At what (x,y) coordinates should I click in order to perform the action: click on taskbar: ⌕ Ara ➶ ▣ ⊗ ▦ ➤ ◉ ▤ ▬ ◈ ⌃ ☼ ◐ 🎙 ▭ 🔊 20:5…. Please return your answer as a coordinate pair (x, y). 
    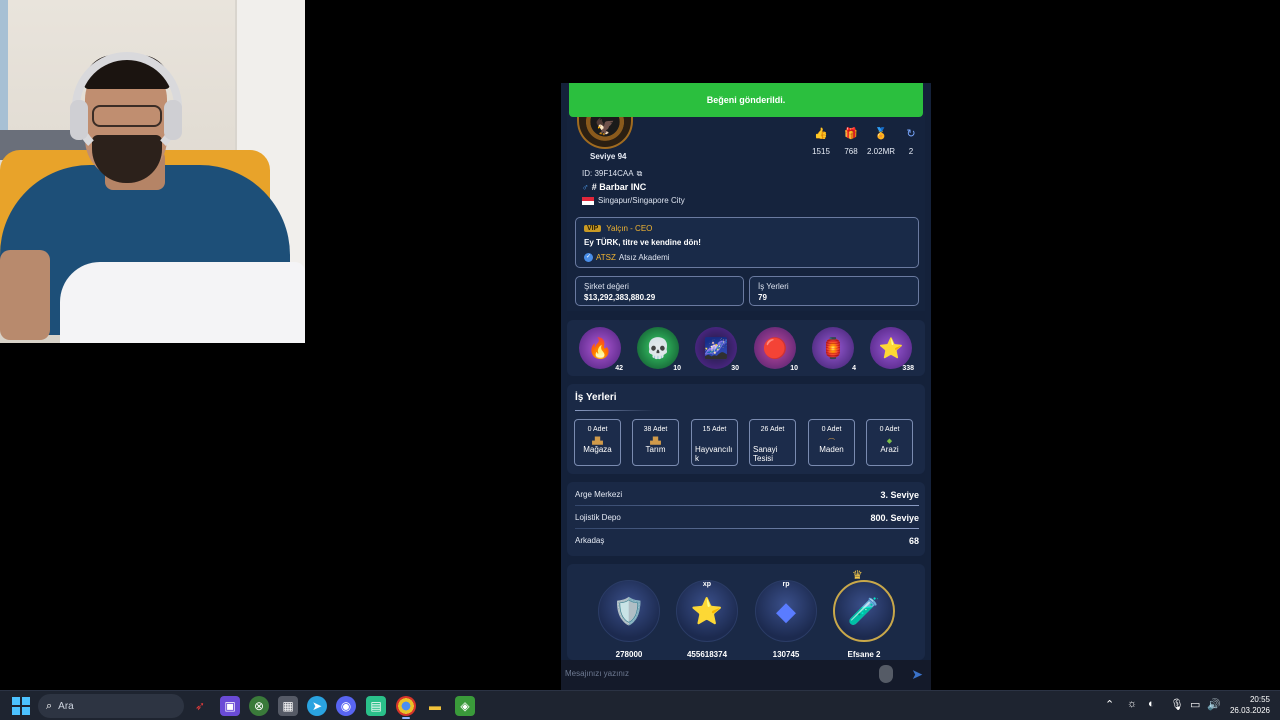
    Looking at the image, I should click on (640, 705).